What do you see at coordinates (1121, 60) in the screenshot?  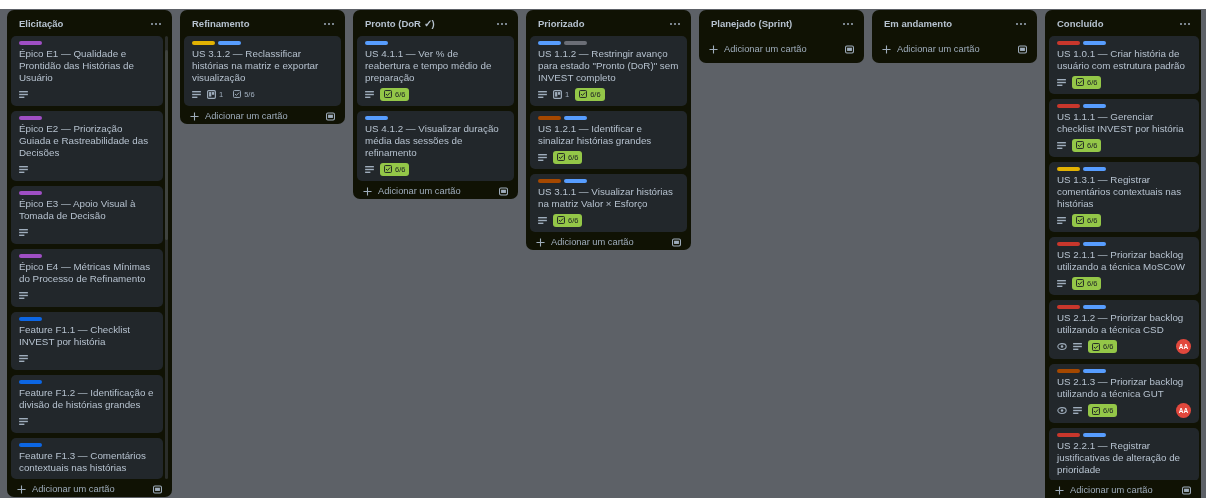 I see `card-title: US 1.0.1 — Criar história de usuário com estrutura padrão` at bounding box center [1121, 60].